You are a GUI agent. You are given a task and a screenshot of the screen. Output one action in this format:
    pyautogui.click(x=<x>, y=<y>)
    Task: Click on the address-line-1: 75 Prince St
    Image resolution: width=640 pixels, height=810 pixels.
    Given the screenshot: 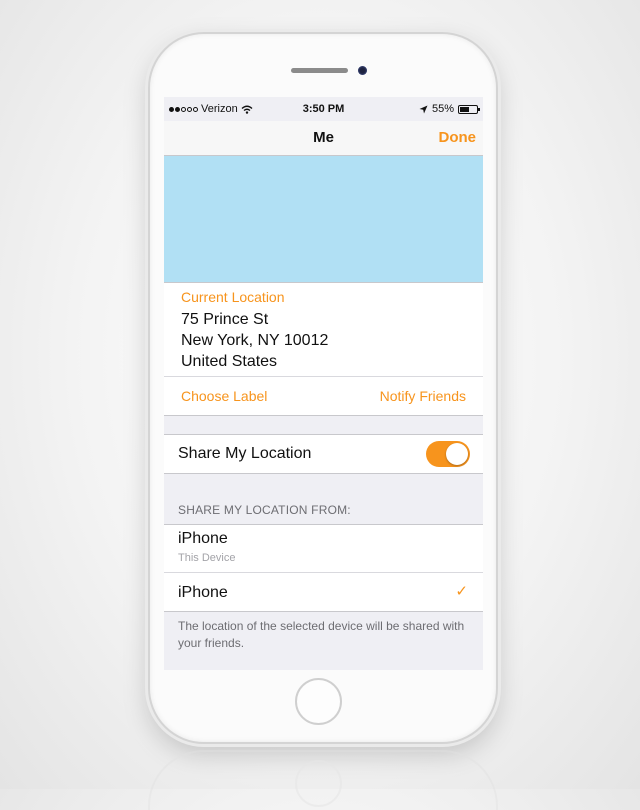 What is the action you would take?
    pyautogui.click(x=225, y=319)
    